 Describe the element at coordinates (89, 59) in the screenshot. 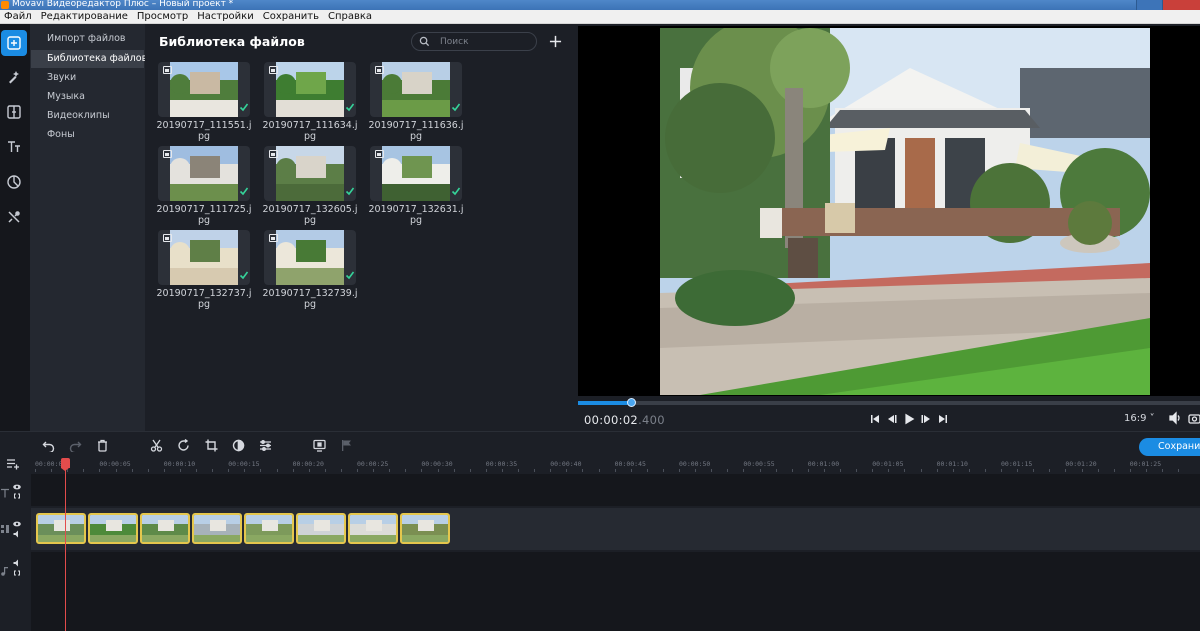

I see `category-file-library: Библиотека файлов` at that location.